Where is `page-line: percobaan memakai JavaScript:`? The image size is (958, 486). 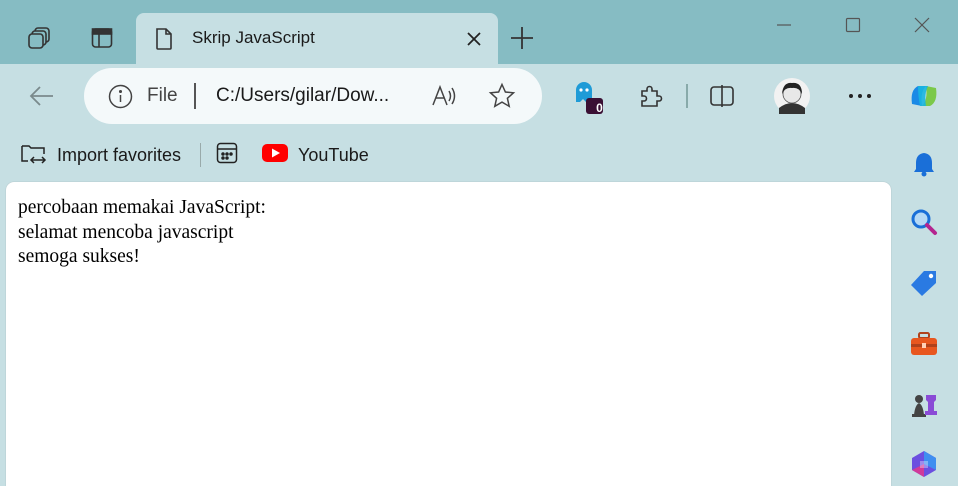 page-line: percobaan memakai JavaScript: is located at coordinates (142, 207).